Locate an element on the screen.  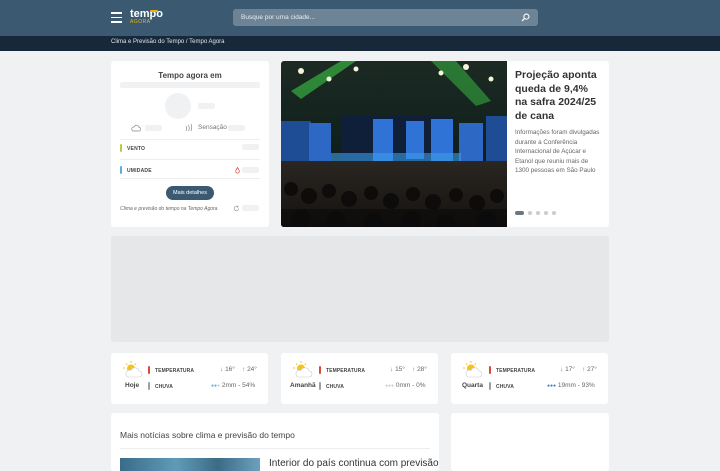
max-value: 28° is located at coordinates (422, 369).